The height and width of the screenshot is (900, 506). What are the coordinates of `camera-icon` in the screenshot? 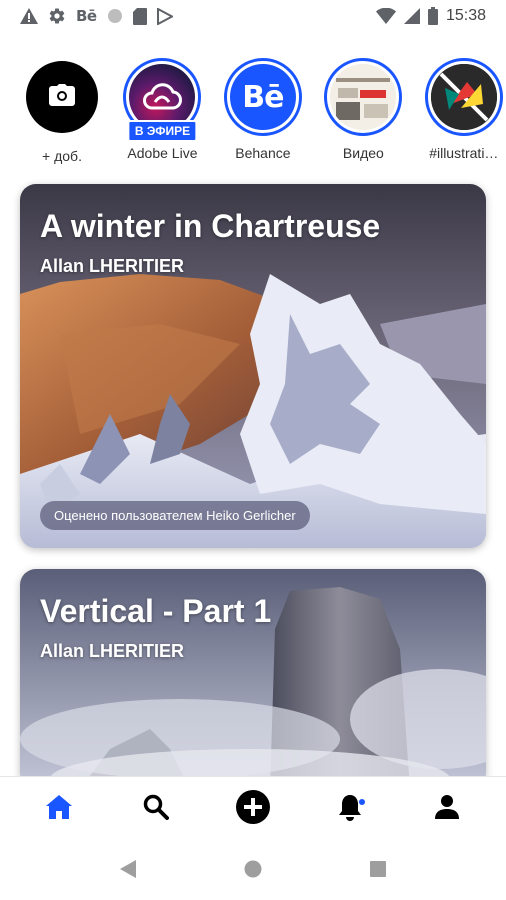 It's located at (62, 97).